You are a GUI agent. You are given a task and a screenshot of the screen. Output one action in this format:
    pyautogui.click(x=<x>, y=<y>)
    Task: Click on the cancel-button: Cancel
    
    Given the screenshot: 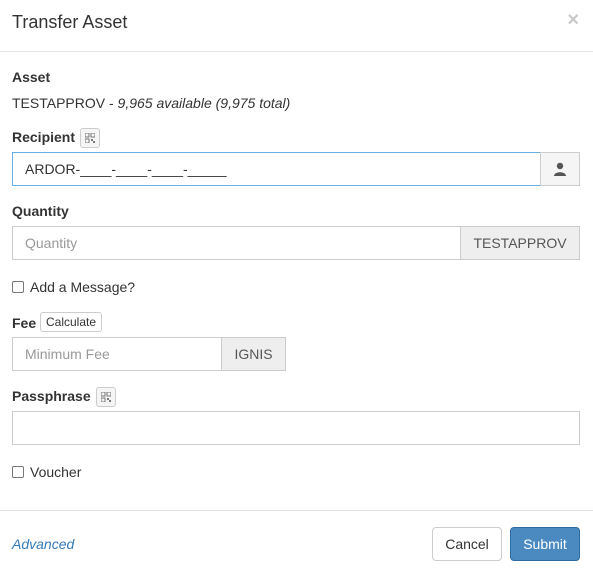 What is the action you would take?
    pyautogui.click(x=467, y=544)
    